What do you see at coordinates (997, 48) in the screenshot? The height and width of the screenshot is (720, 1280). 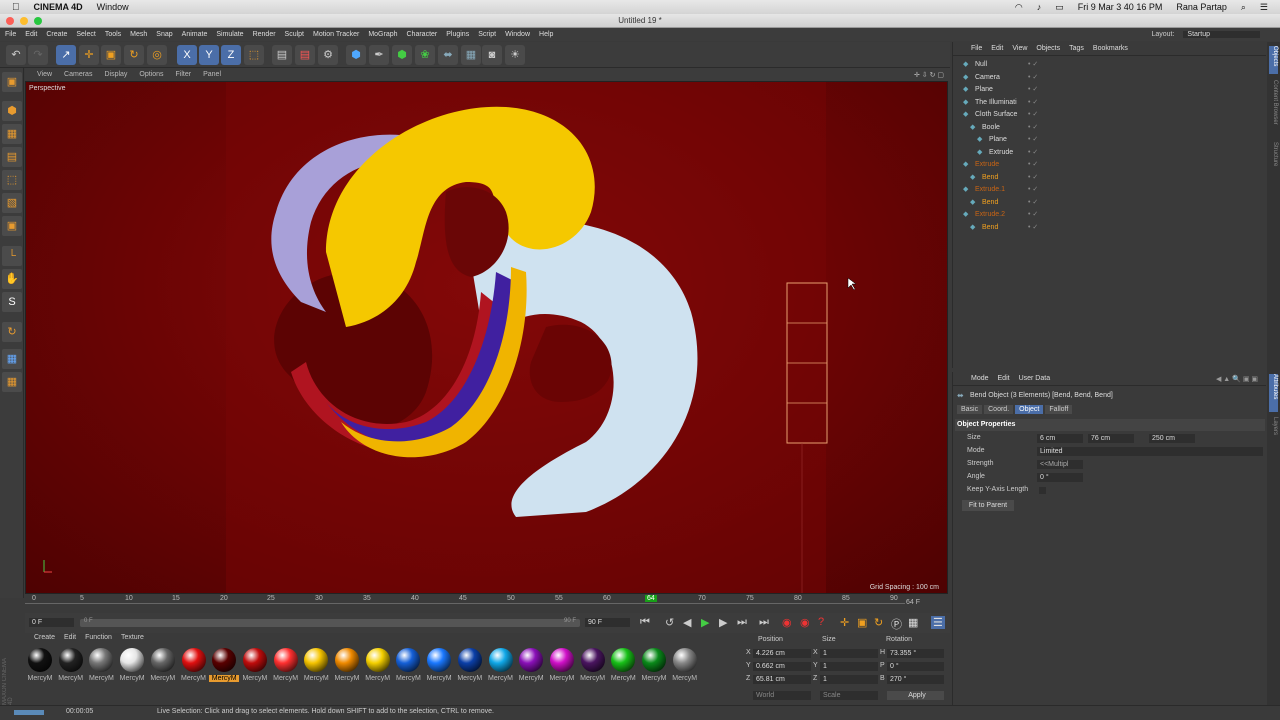 I see `obj-menu-edit: Edit` at bounding box center [997, 48].